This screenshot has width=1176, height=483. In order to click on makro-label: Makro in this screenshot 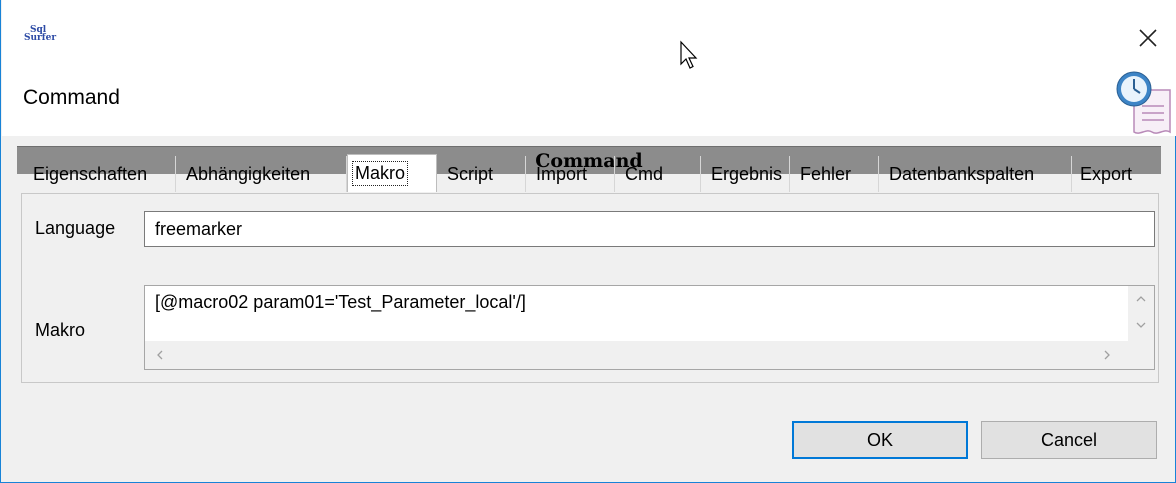, I will do `click(60, 330)`.